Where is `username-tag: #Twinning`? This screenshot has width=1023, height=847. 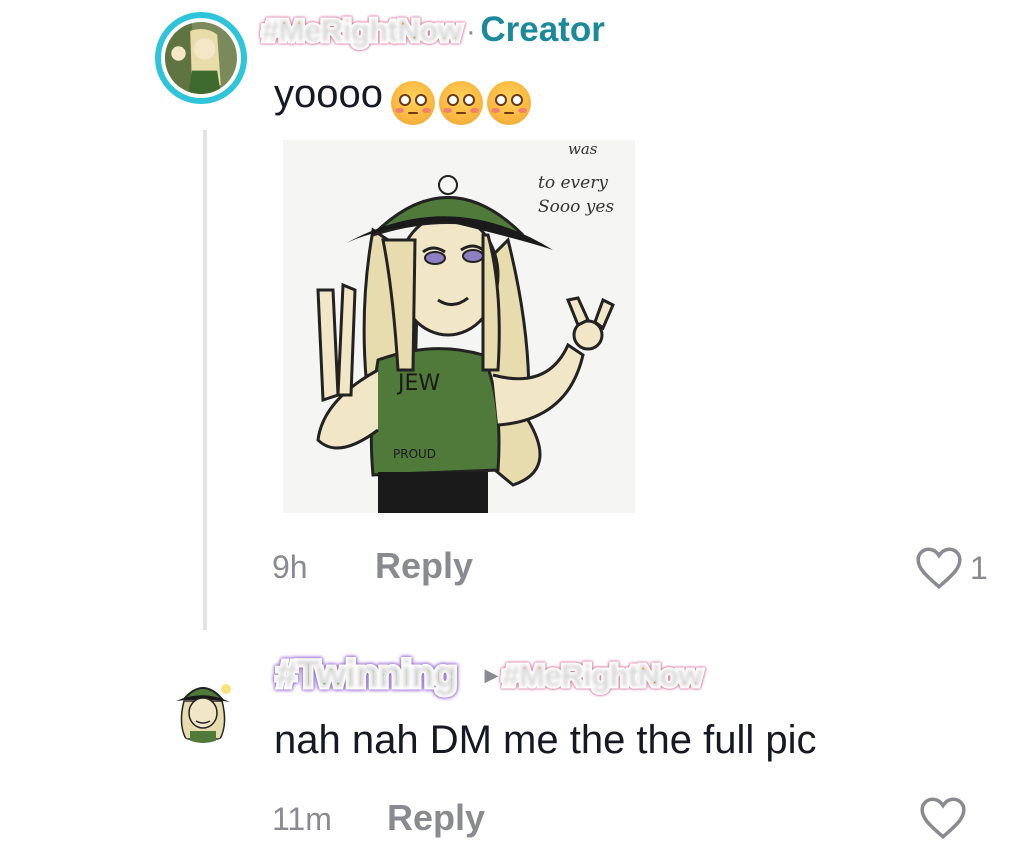 username-tag: #Twinning is located at coordinates (367, 675).